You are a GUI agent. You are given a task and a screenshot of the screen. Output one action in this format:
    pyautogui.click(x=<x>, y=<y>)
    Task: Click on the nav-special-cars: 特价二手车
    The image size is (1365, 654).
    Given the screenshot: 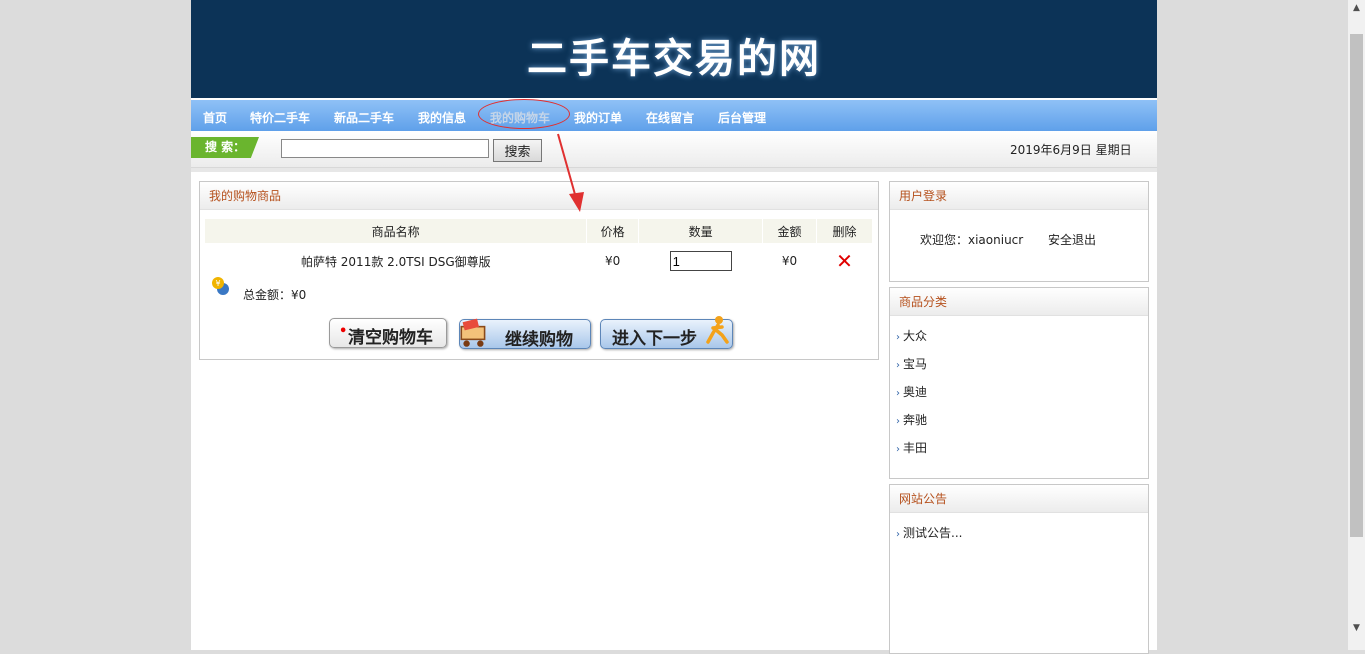 What is the action you would take?
    pyautogui.click(x=280, y=117)
    